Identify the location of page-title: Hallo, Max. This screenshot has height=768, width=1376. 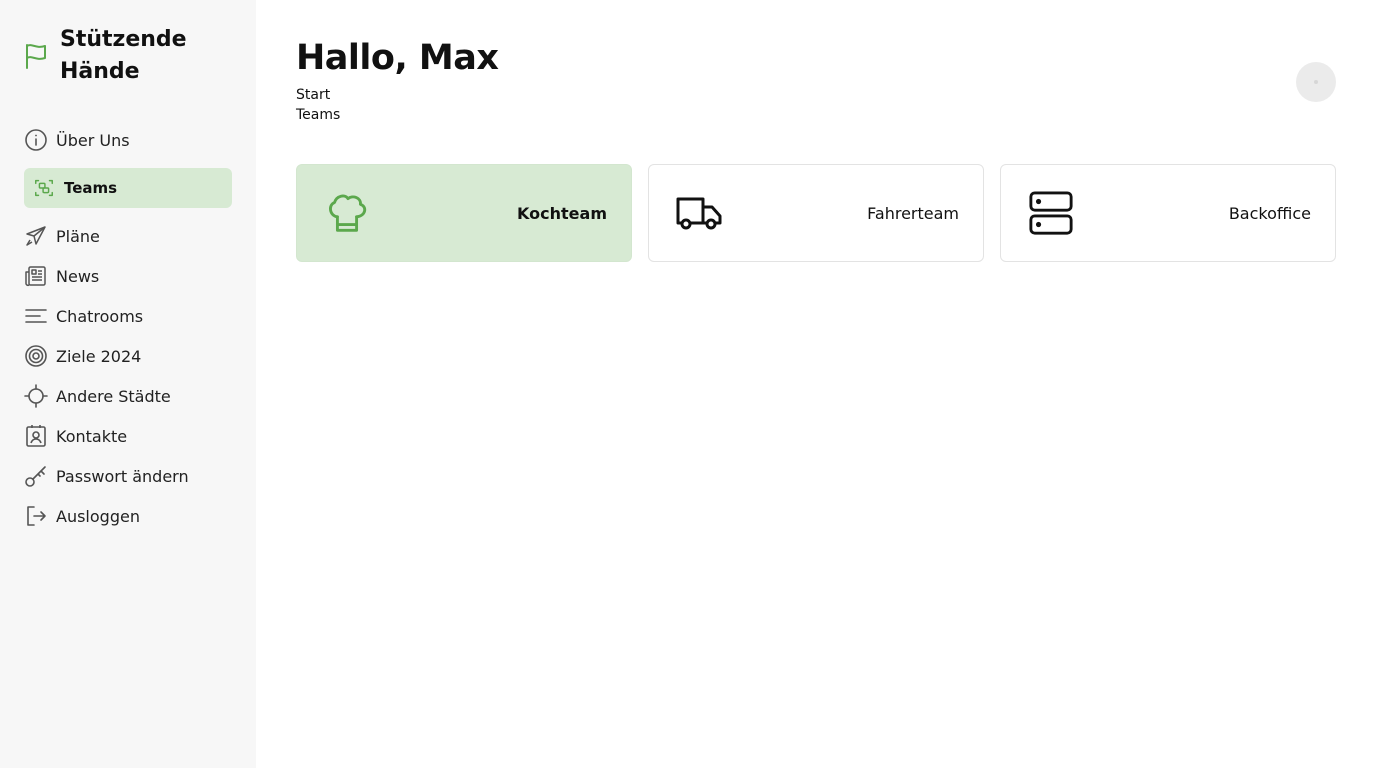
(397, 58).